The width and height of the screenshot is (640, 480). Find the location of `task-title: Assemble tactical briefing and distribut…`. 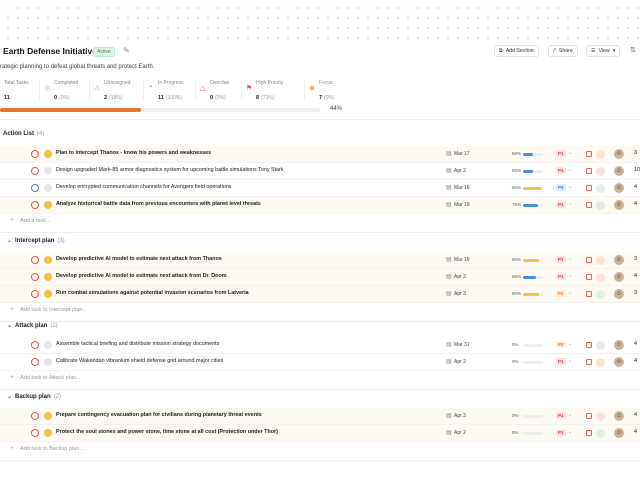

task-title: Assemble tactical briefing and distribut… is located at coordinates (137, 344).